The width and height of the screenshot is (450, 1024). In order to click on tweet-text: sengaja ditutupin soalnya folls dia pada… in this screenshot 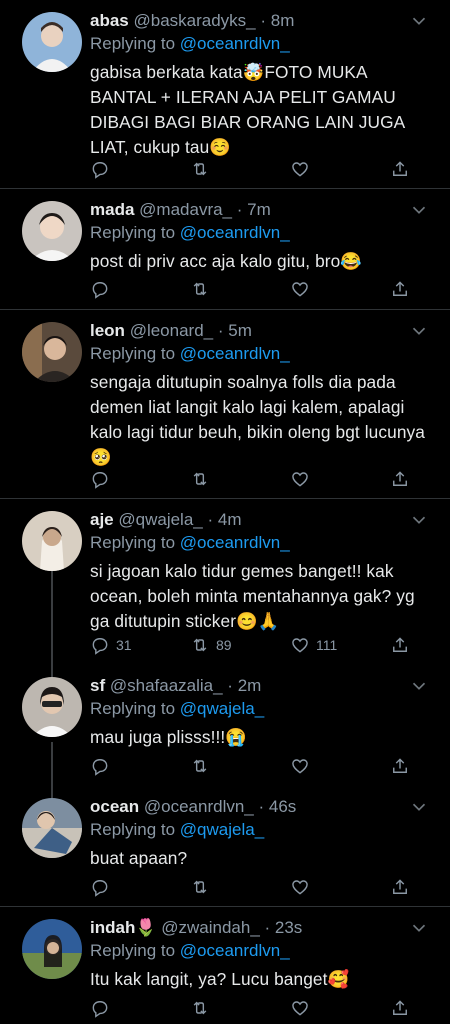, I will do `click(257, 419)`.